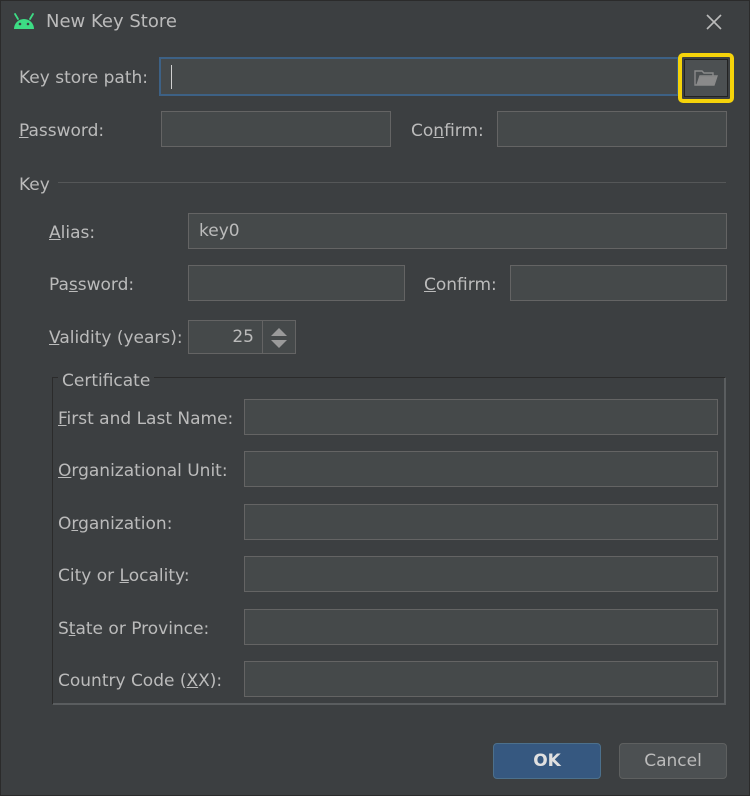 This screenshot has width=750, height=796. What do you see at coordinates (481, 417) in the screenshot?
I see `first-last-name-input` at bounding box center [481, 417].